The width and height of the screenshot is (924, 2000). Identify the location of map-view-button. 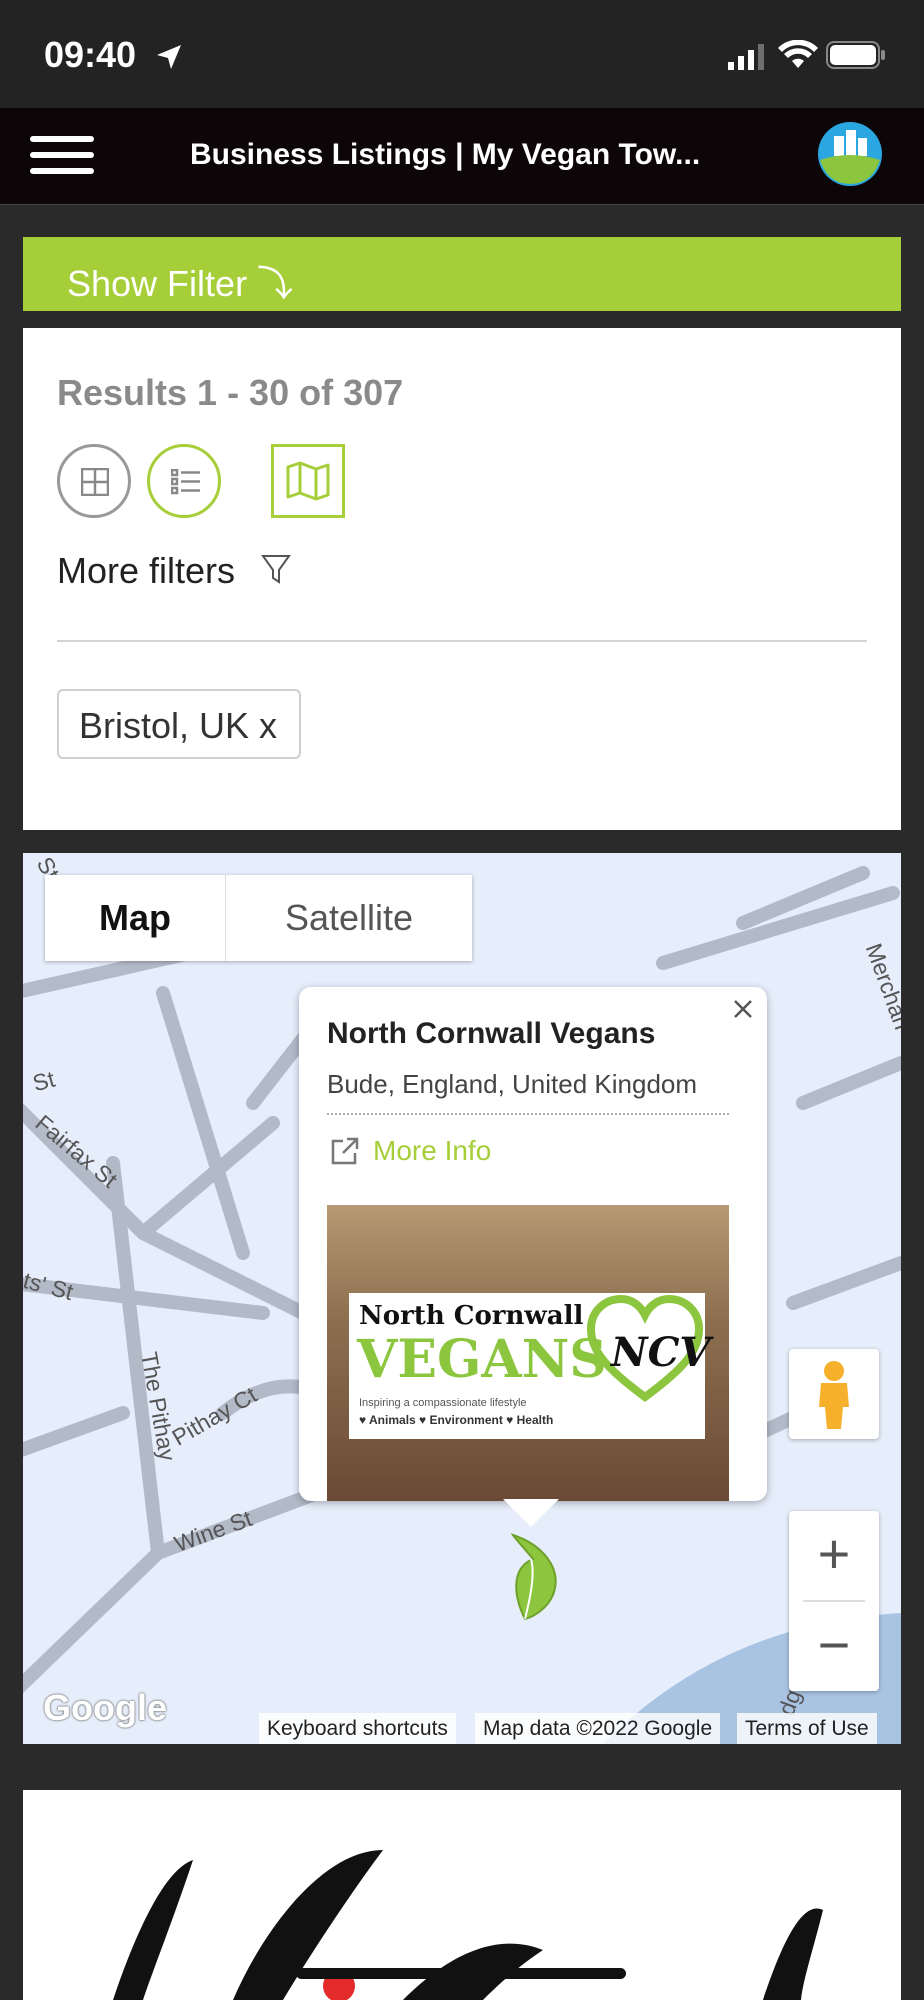
(308, 481).